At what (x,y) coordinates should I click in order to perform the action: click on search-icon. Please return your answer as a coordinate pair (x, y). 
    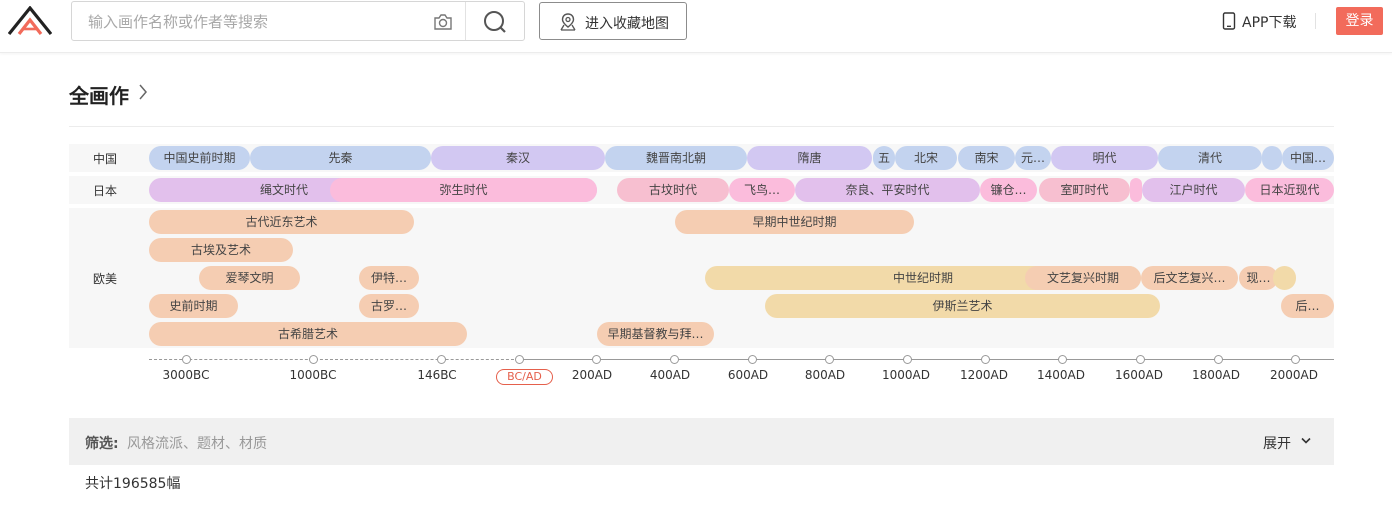
    Looking at the image, I should click on (495, 22).